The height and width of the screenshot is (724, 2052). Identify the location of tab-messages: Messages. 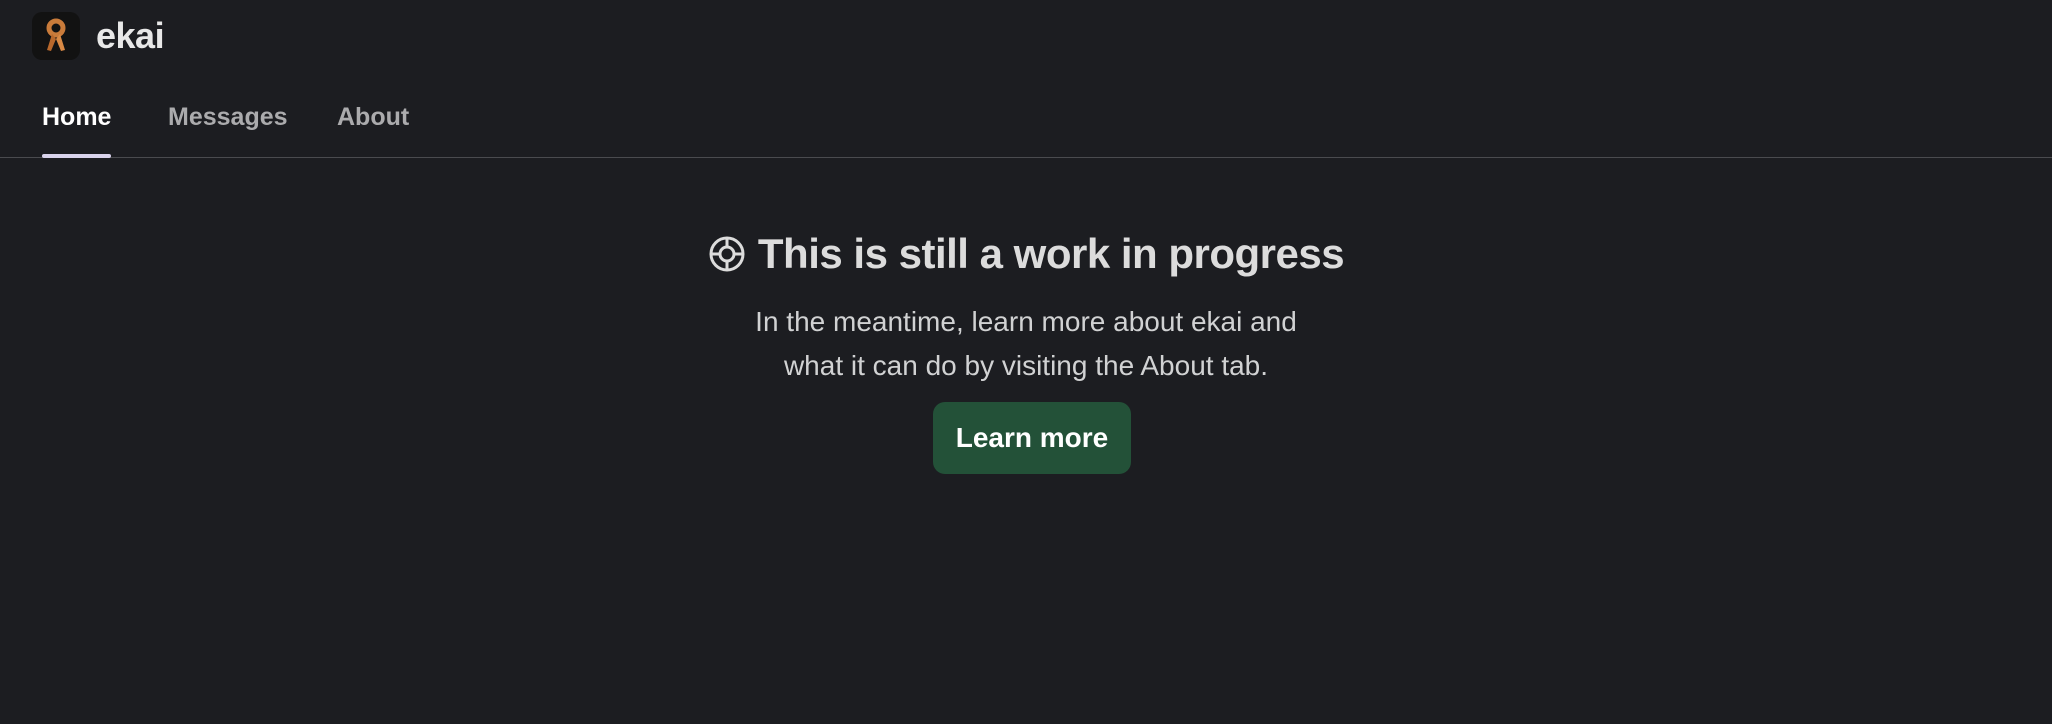
(228, 130).